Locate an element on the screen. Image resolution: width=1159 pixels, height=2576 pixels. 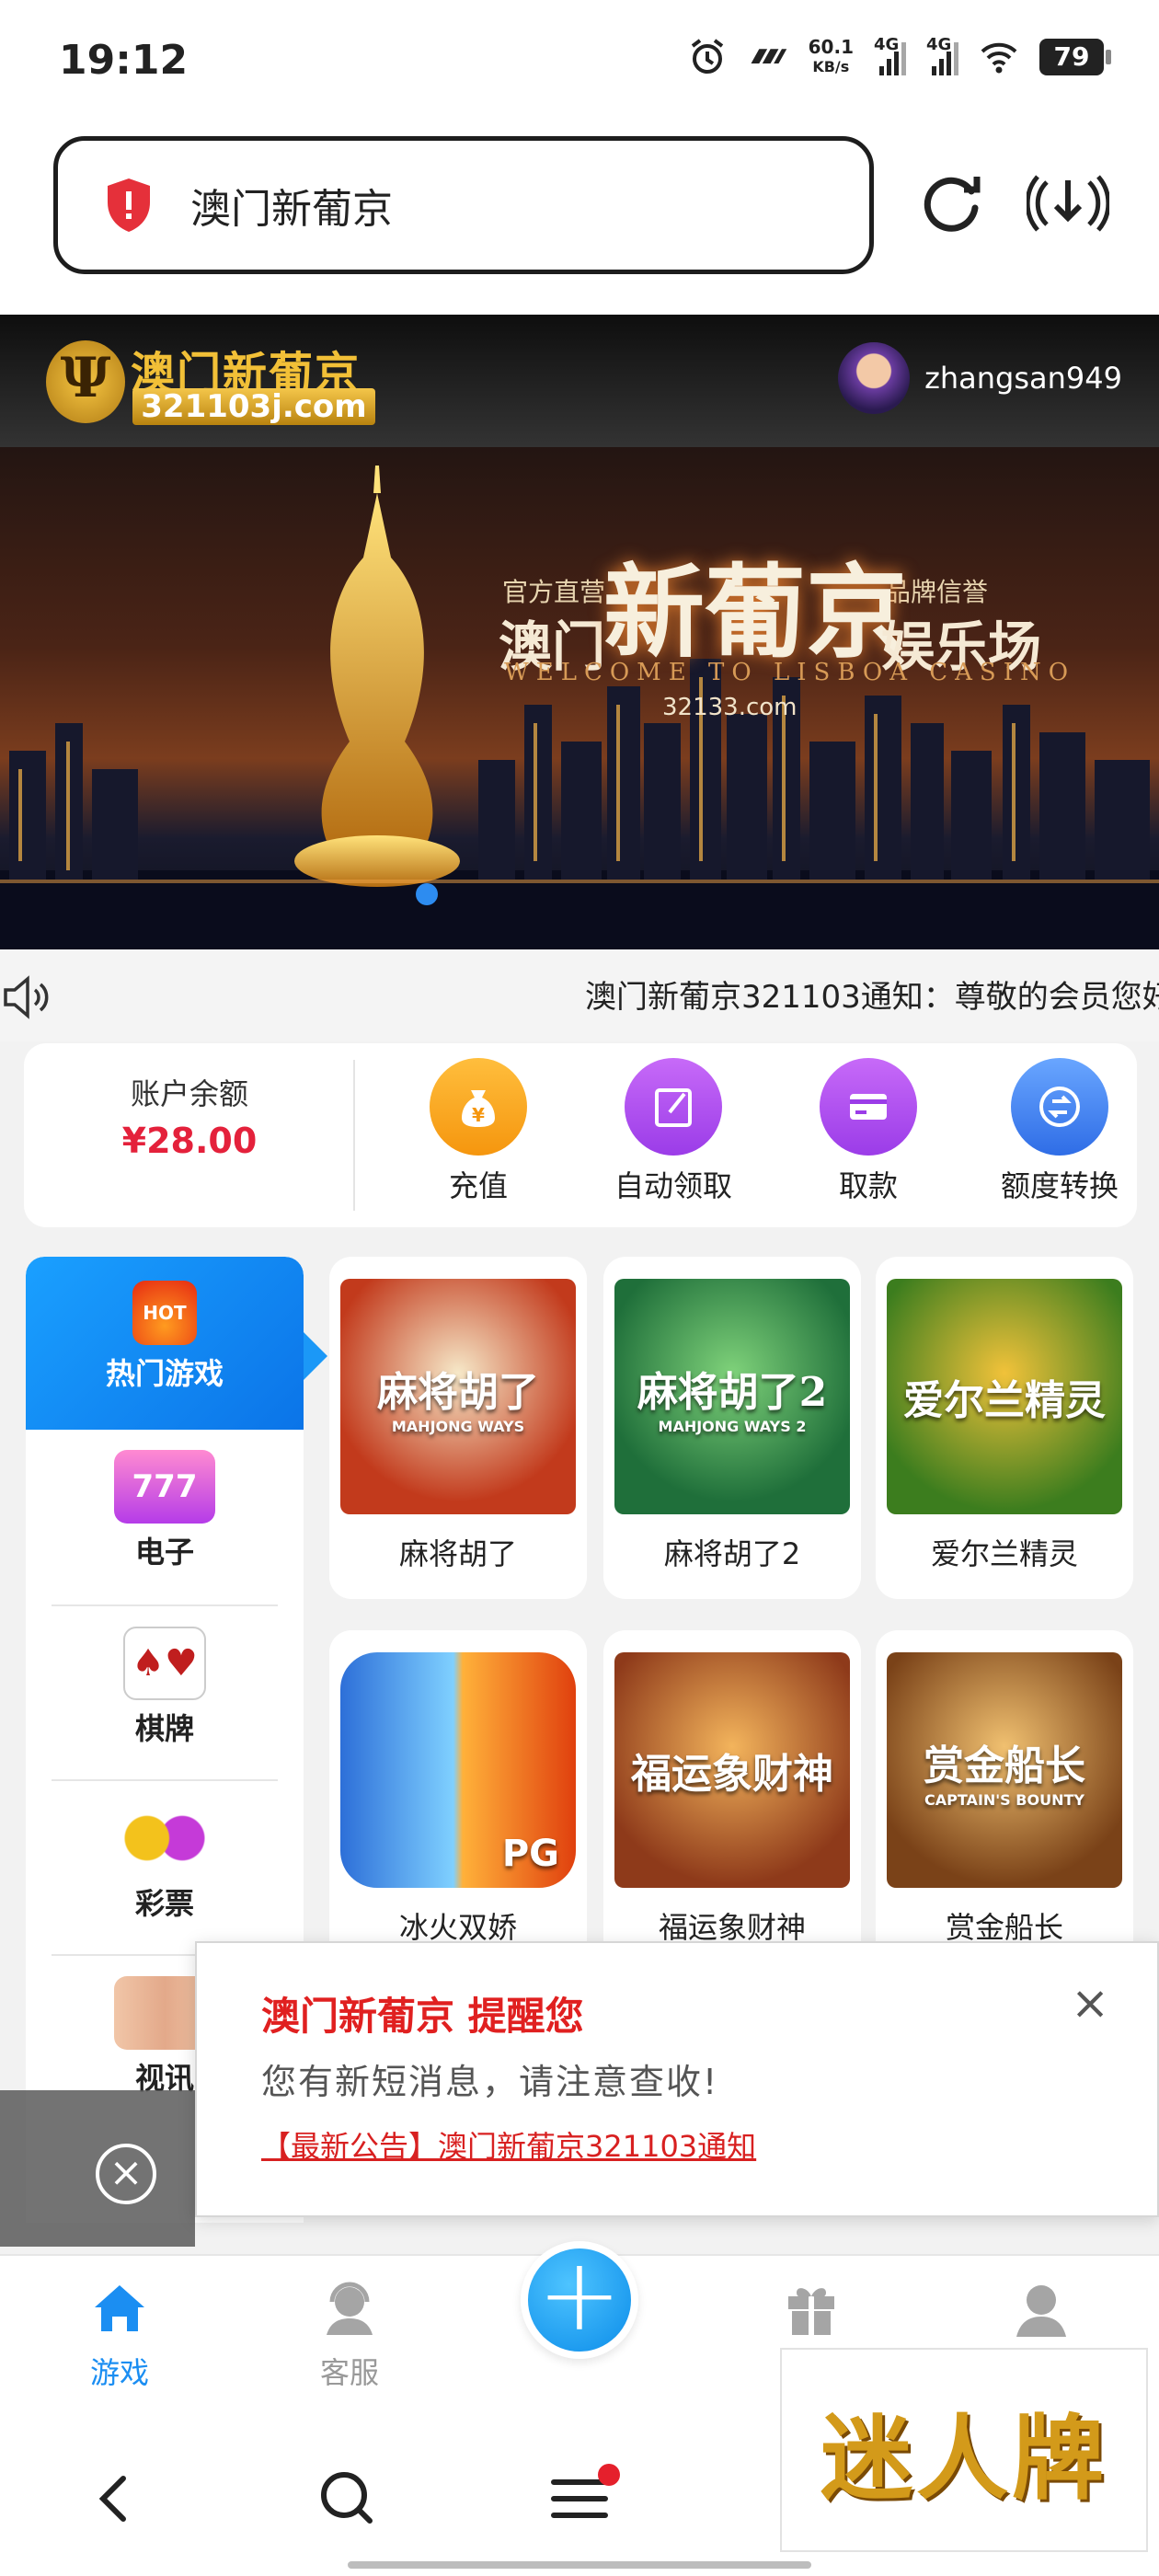
category-label: 彩票 is located at coordinates (164, 1903).